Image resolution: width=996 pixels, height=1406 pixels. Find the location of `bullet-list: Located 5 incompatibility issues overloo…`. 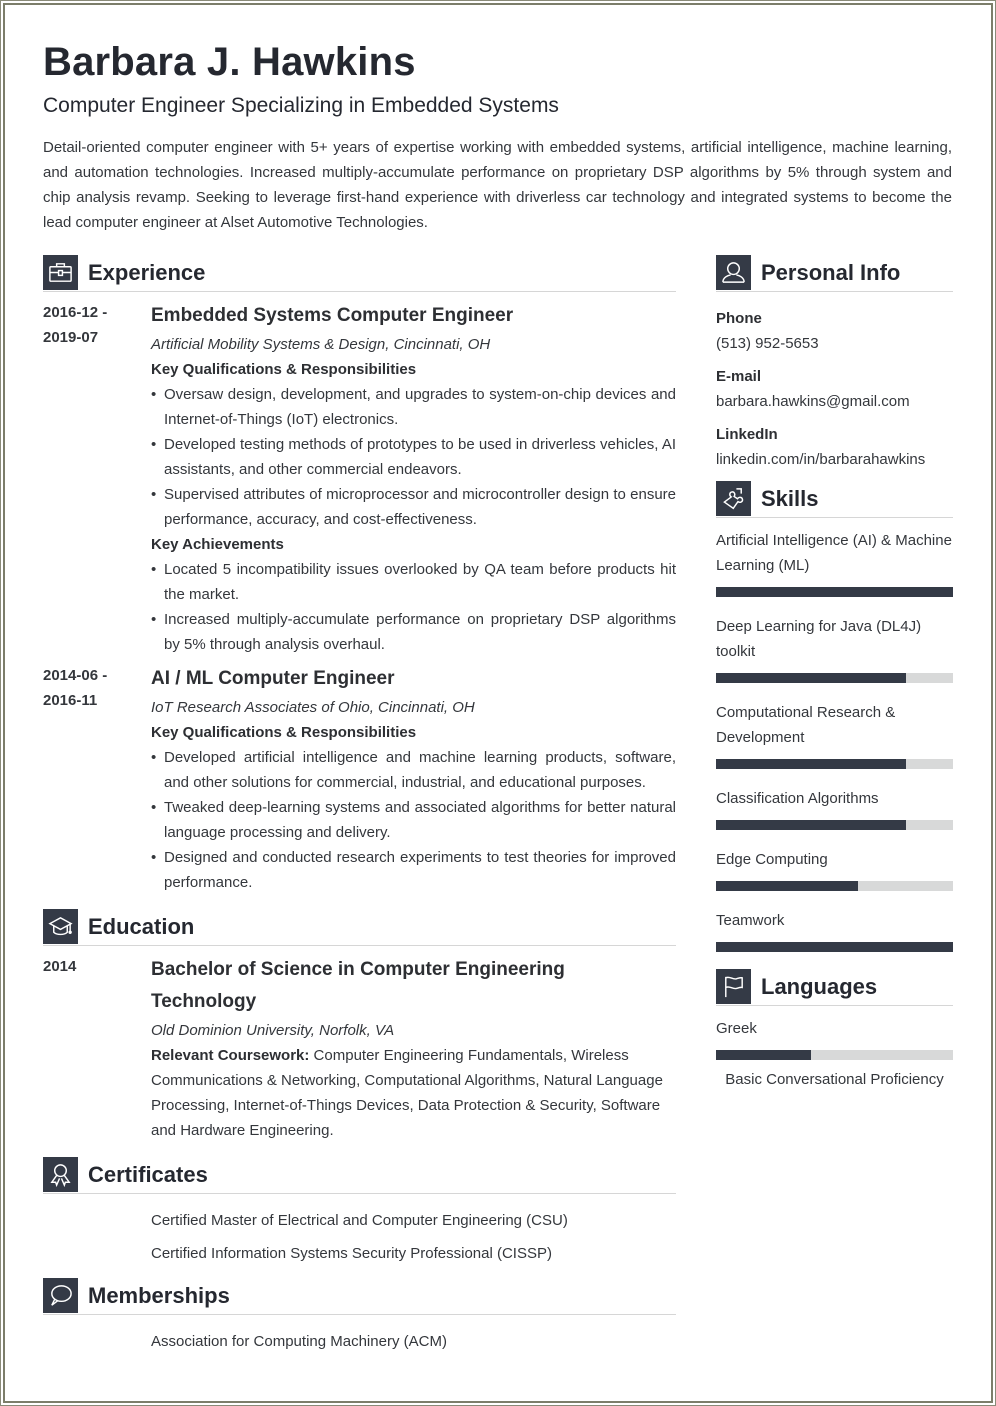

bullet-list: Located 5 incompatibility issues overloo… is located at coordinates (413, 607).